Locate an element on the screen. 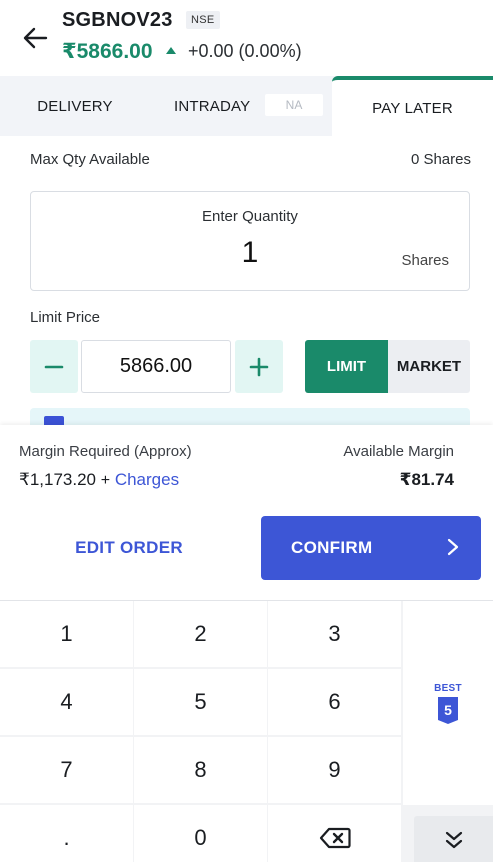 The height and width of the screenshot is (862, 493). collapse-keypad-button is located at coordinates (453, 839).